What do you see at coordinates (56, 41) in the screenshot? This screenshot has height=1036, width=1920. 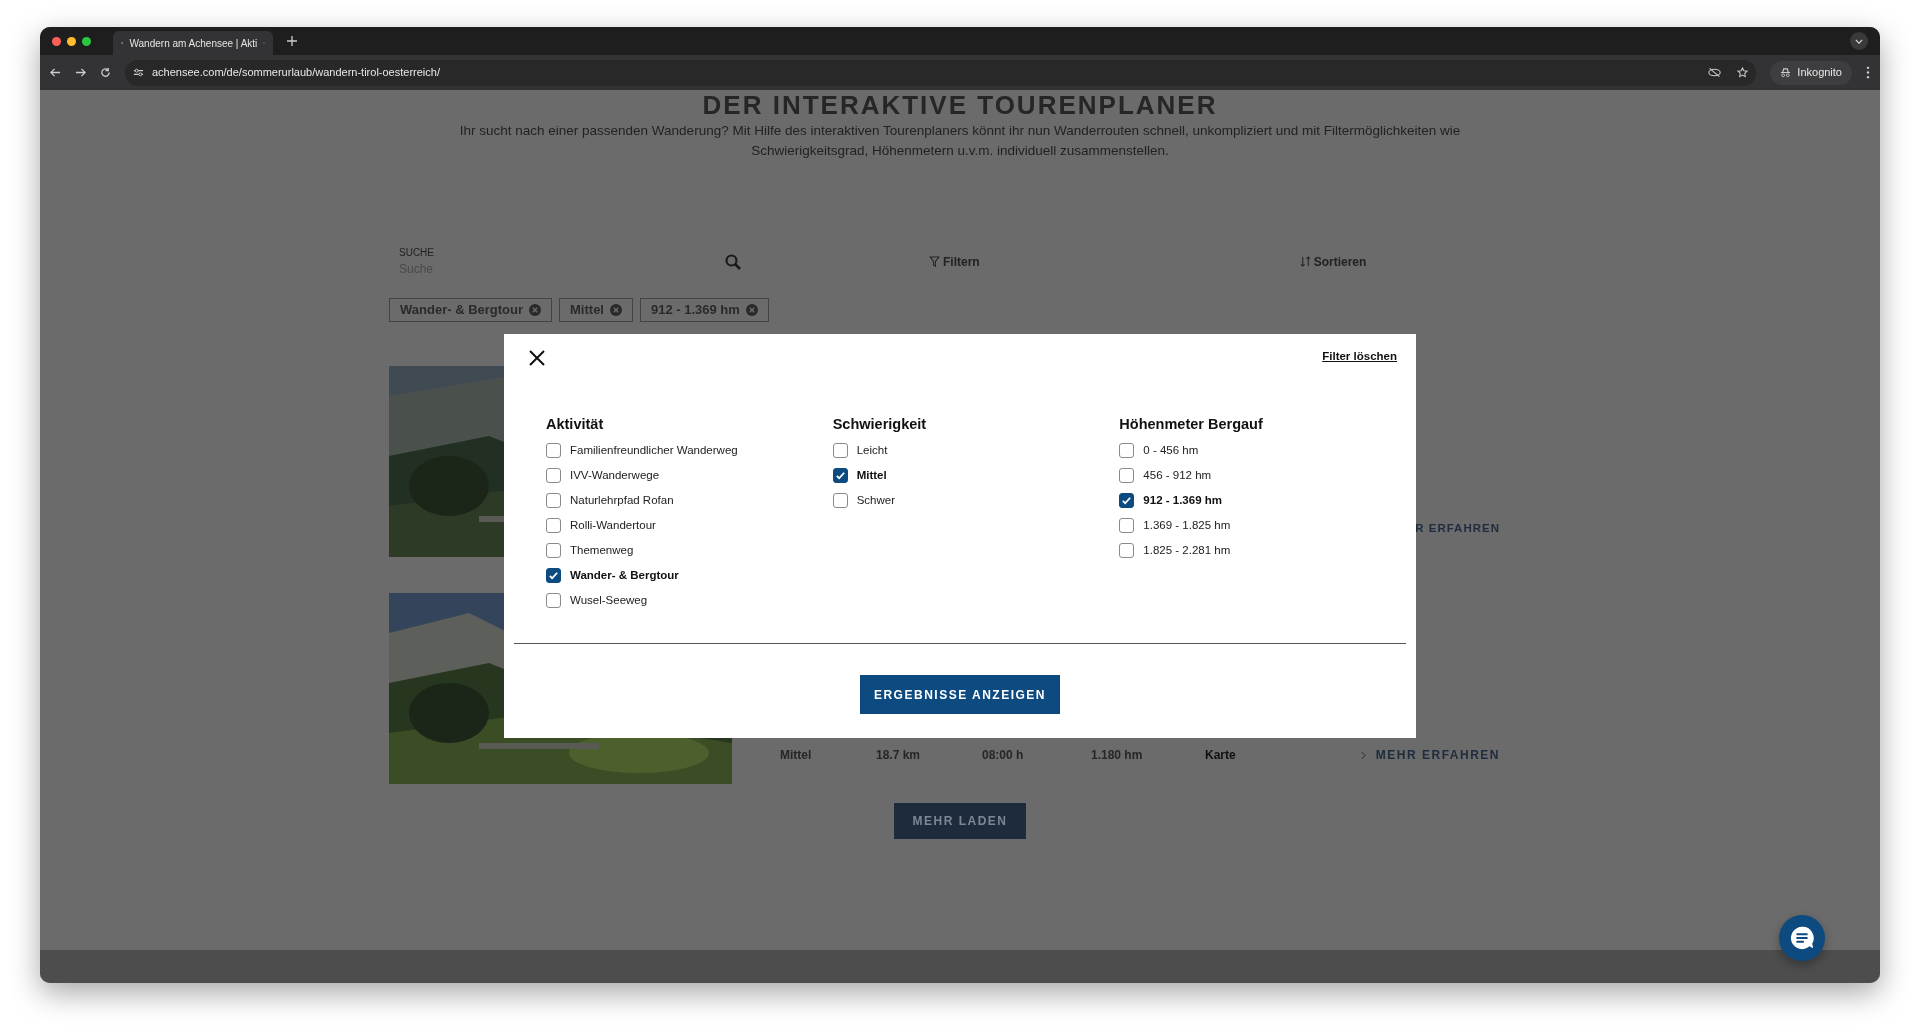 I see `close-window-icon` at bounding box center [56, 41].